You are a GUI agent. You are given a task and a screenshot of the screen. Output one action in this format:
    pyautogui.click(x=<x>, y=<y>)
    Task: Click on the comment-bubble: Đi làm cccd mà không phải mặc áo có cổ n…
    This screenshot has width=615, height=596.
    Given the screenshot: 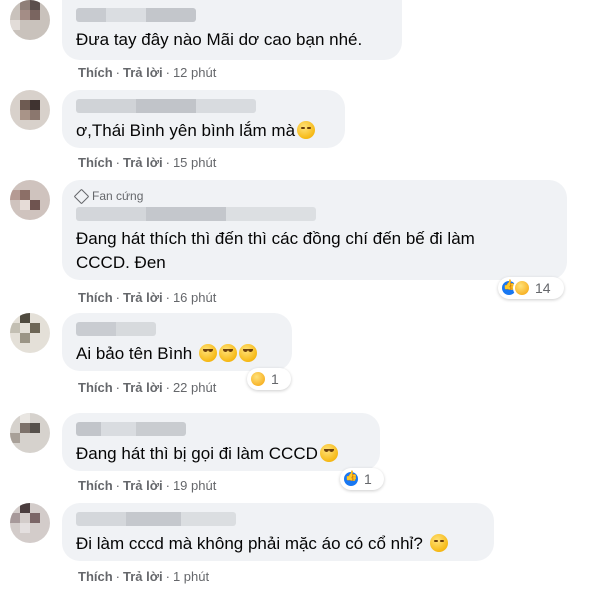 What is the action you would take?
    pyautogui.click(x=278, y=532)
    